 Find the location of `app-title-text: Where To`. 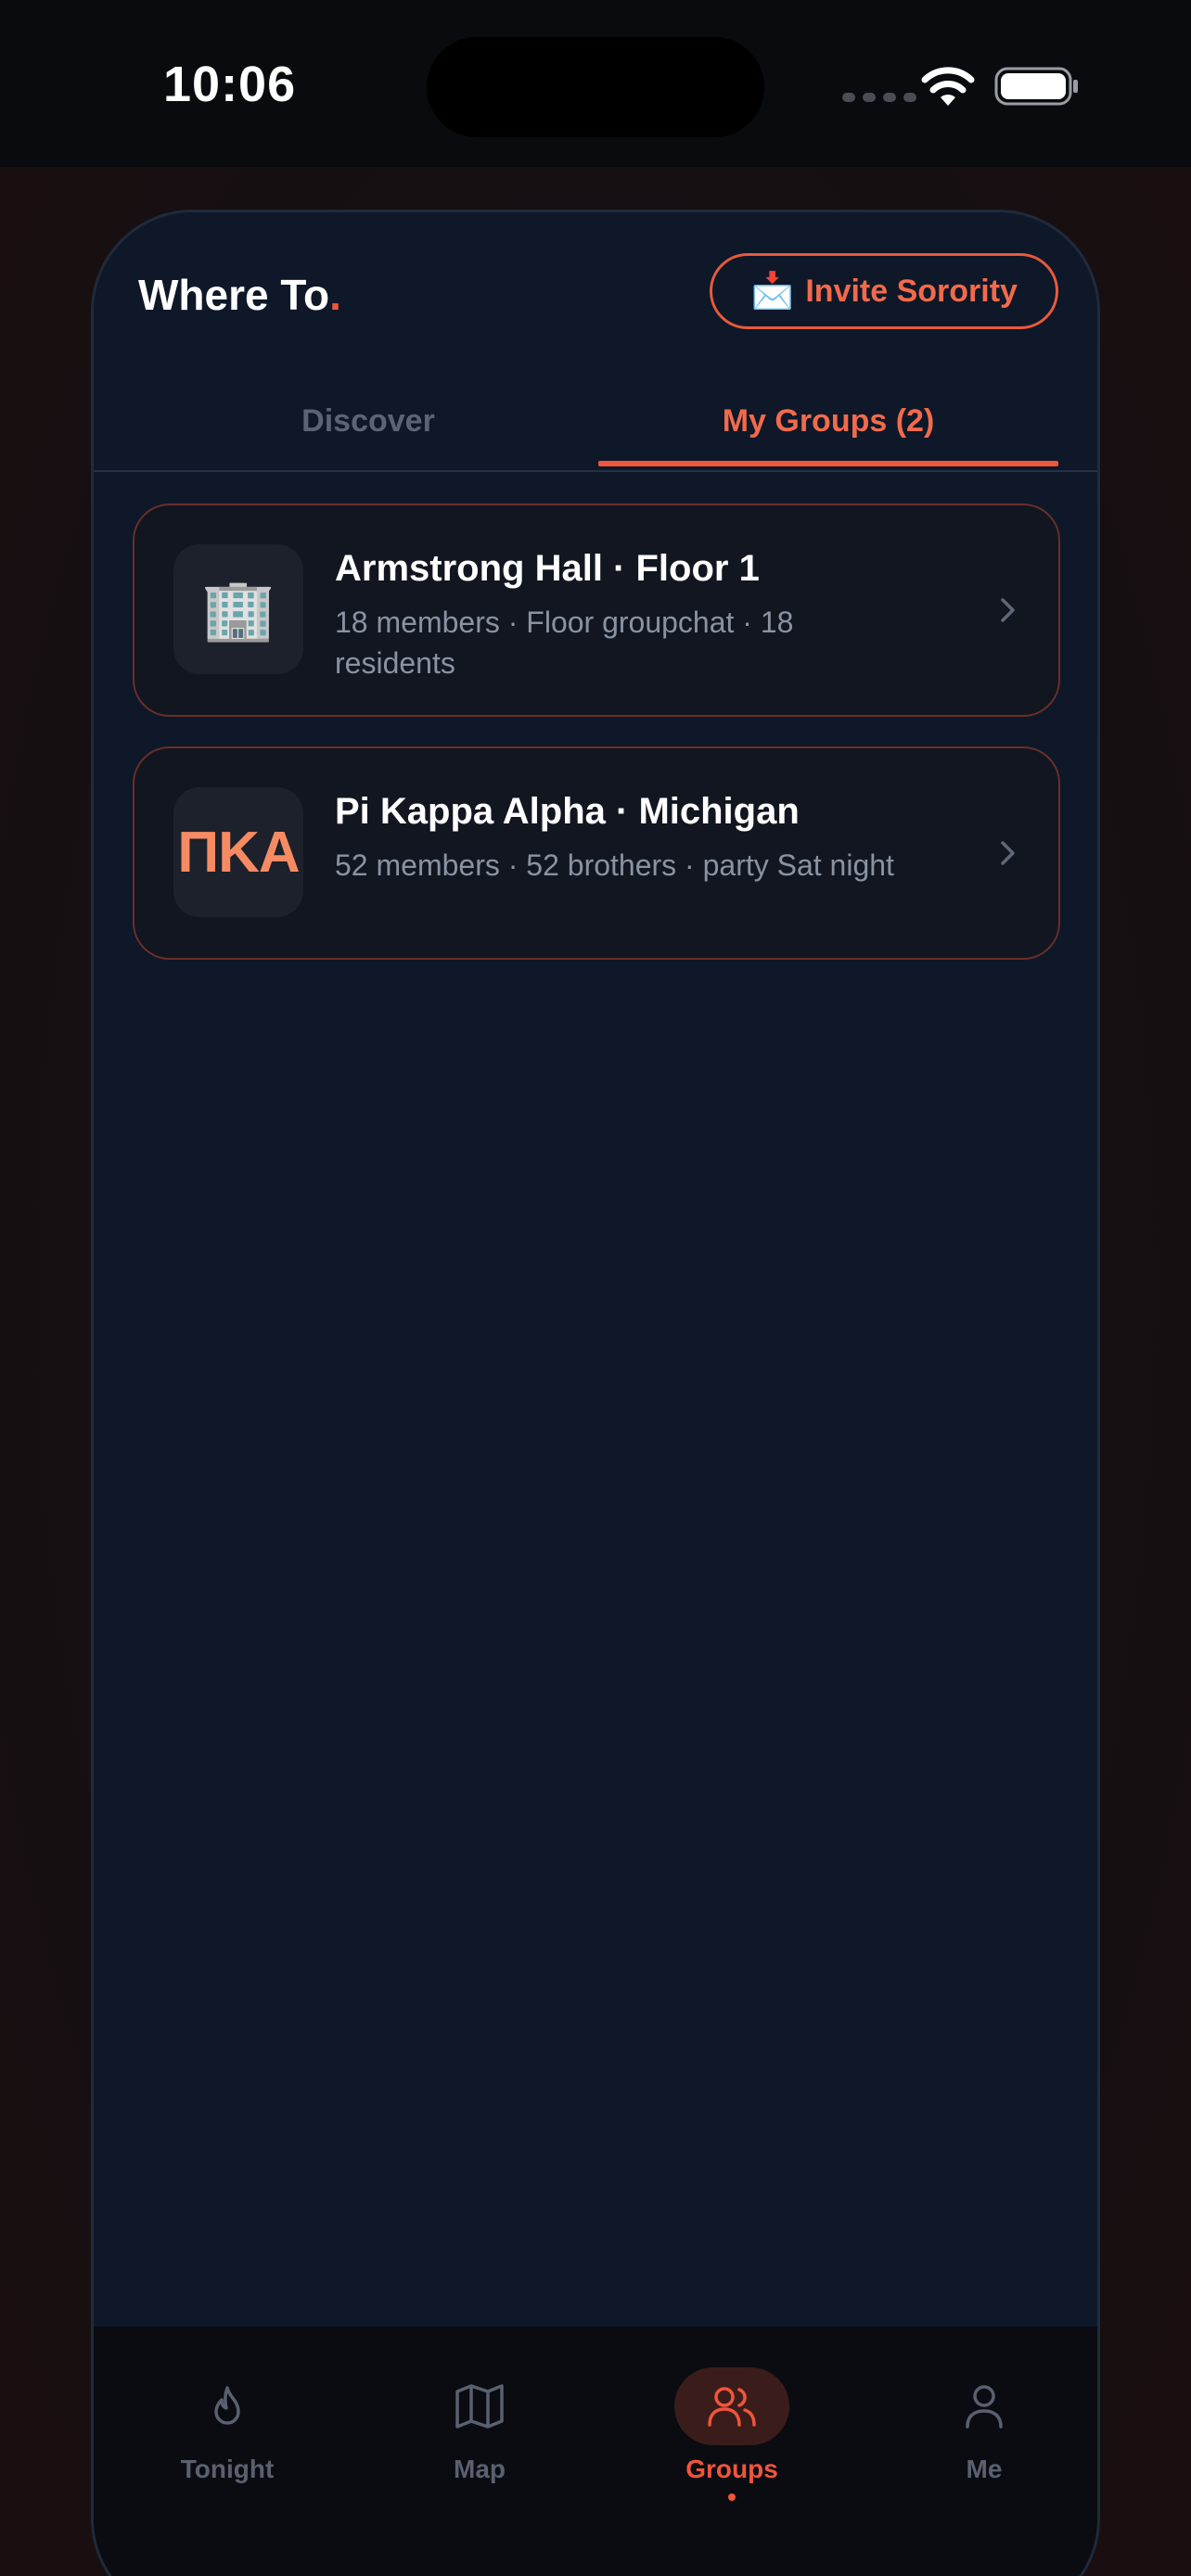

app-title-text: Where To is located at coordinates (234, 295).